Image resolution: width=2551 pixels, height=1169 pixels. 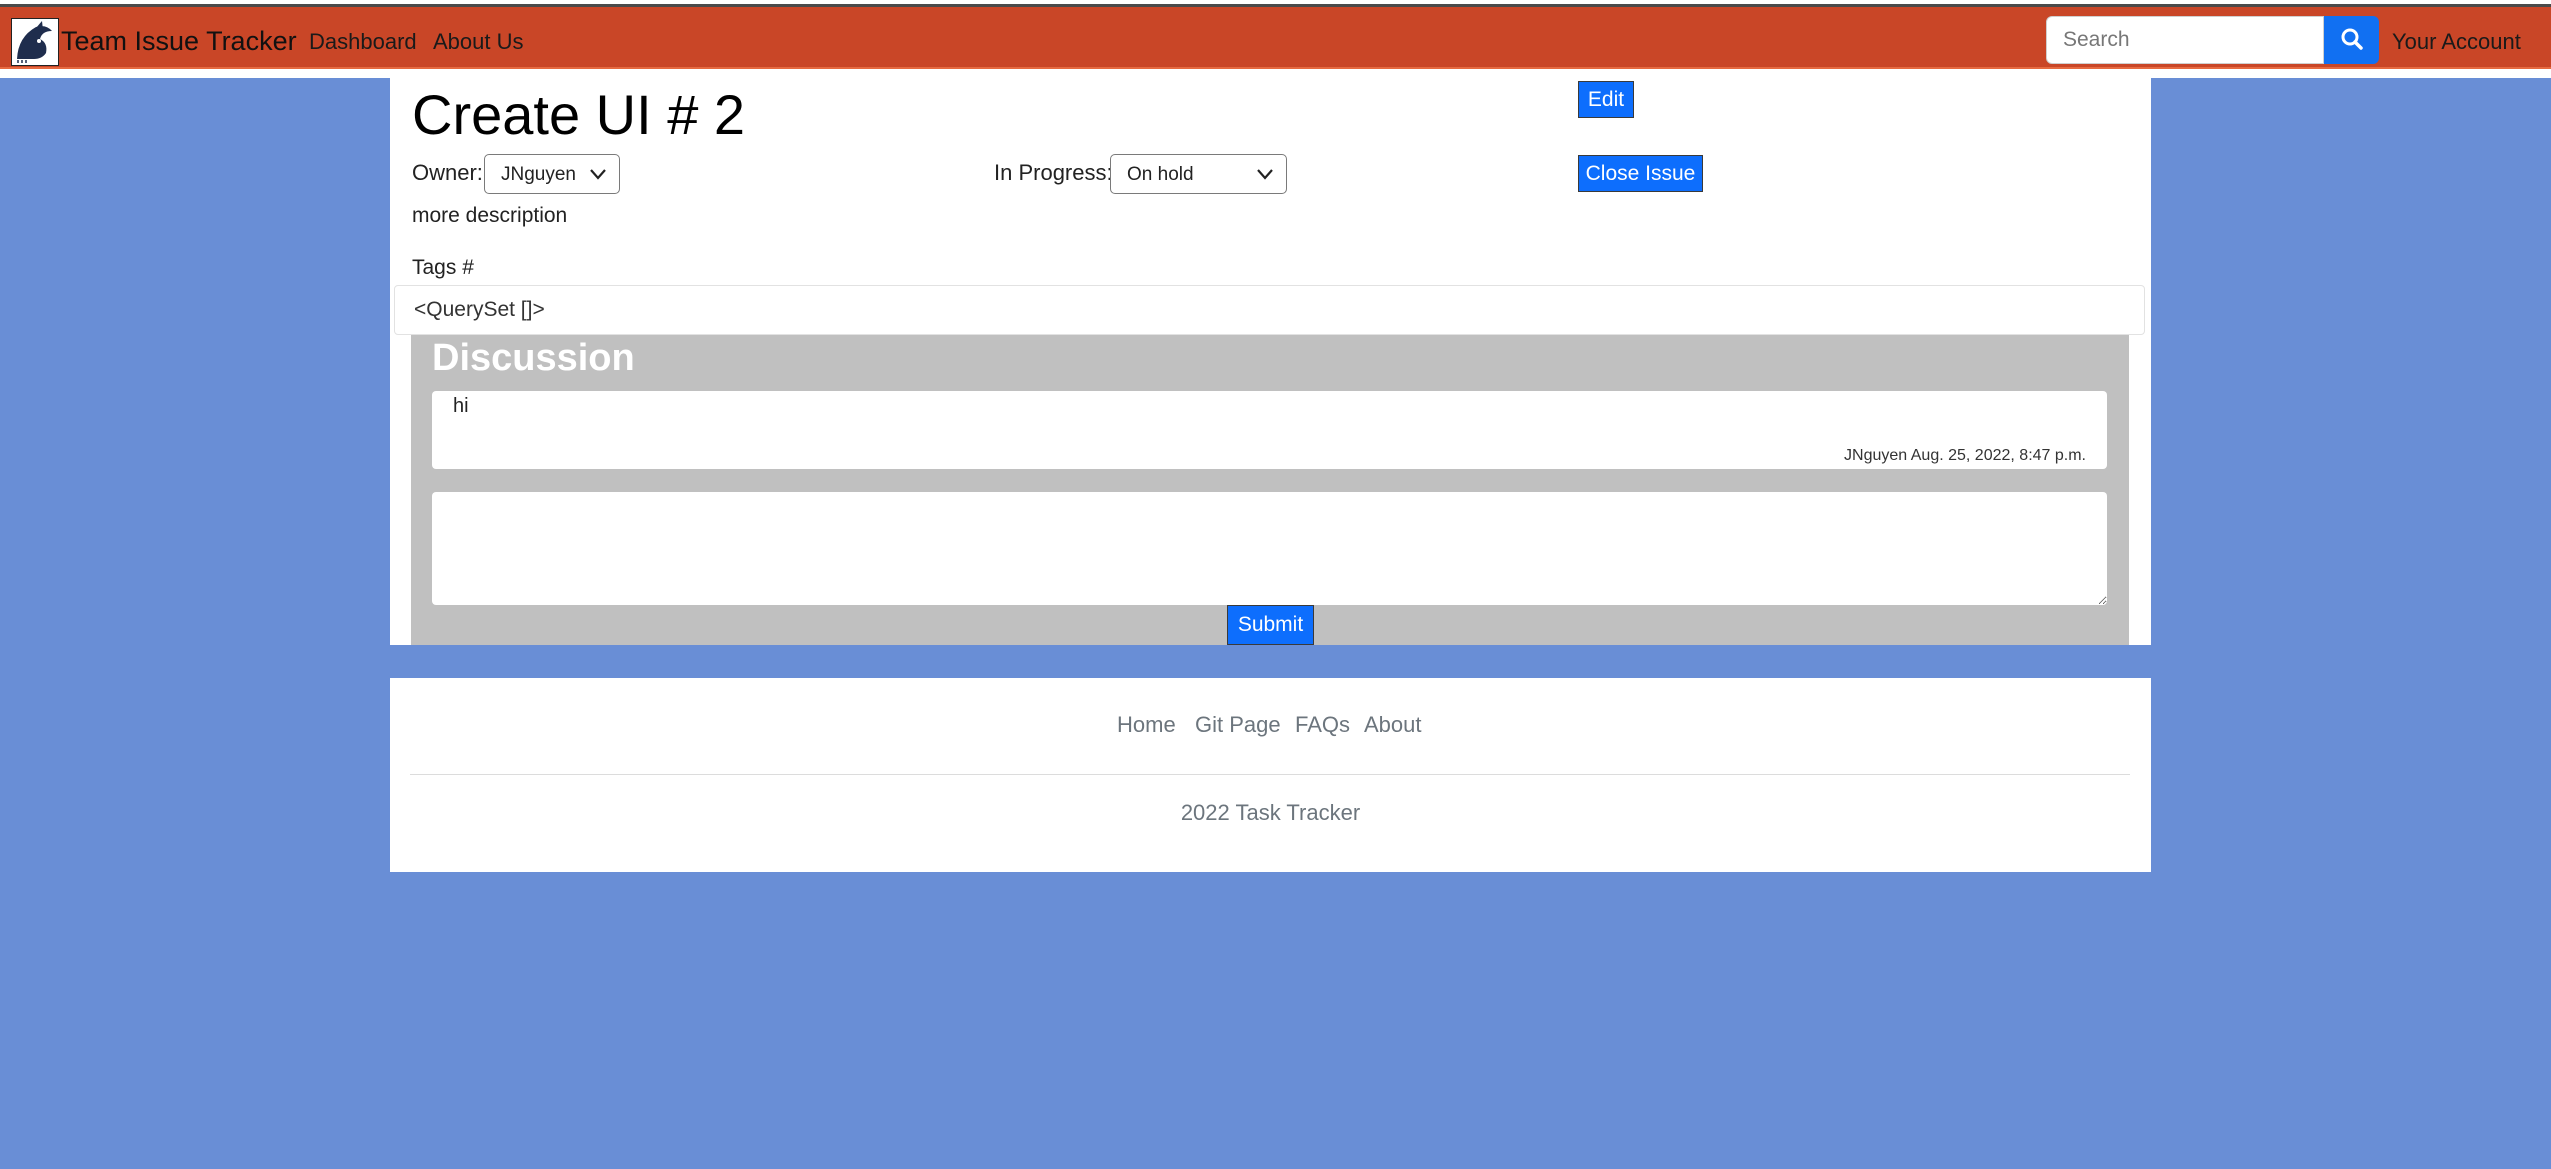 What do you see at coordinates (478, 42) in the screenshot?
I see `nav-link-about-us: About Us` at bounding box center [478, 42].